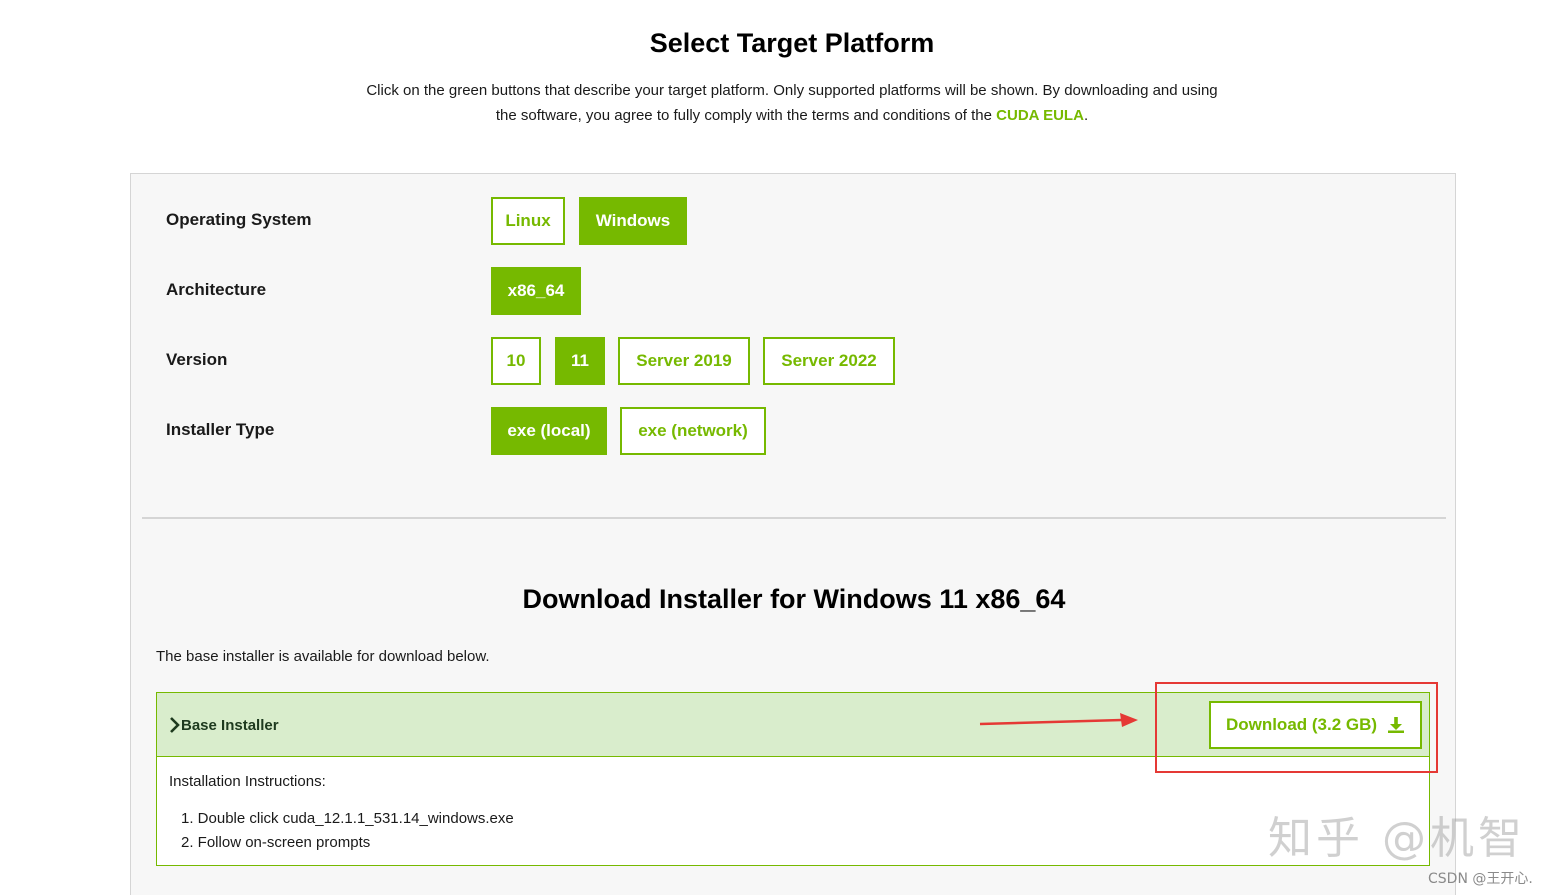 Image resolution: width=1554 pixels, height=895 pixels. What do you see at coordinates (1480, 879) in the screenshot?
I see `credit-text: CSDN @王开心.` at bounding box center [1480, 879].